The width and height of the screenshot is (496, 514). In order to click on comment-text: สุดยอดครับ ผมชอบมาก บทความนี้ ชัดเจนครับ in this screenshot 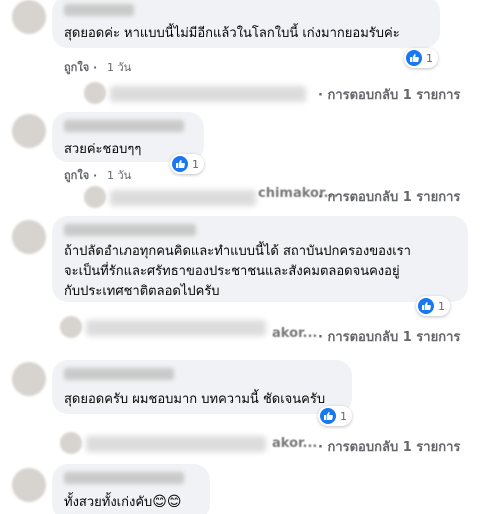, I will do `click(195, 399)`.